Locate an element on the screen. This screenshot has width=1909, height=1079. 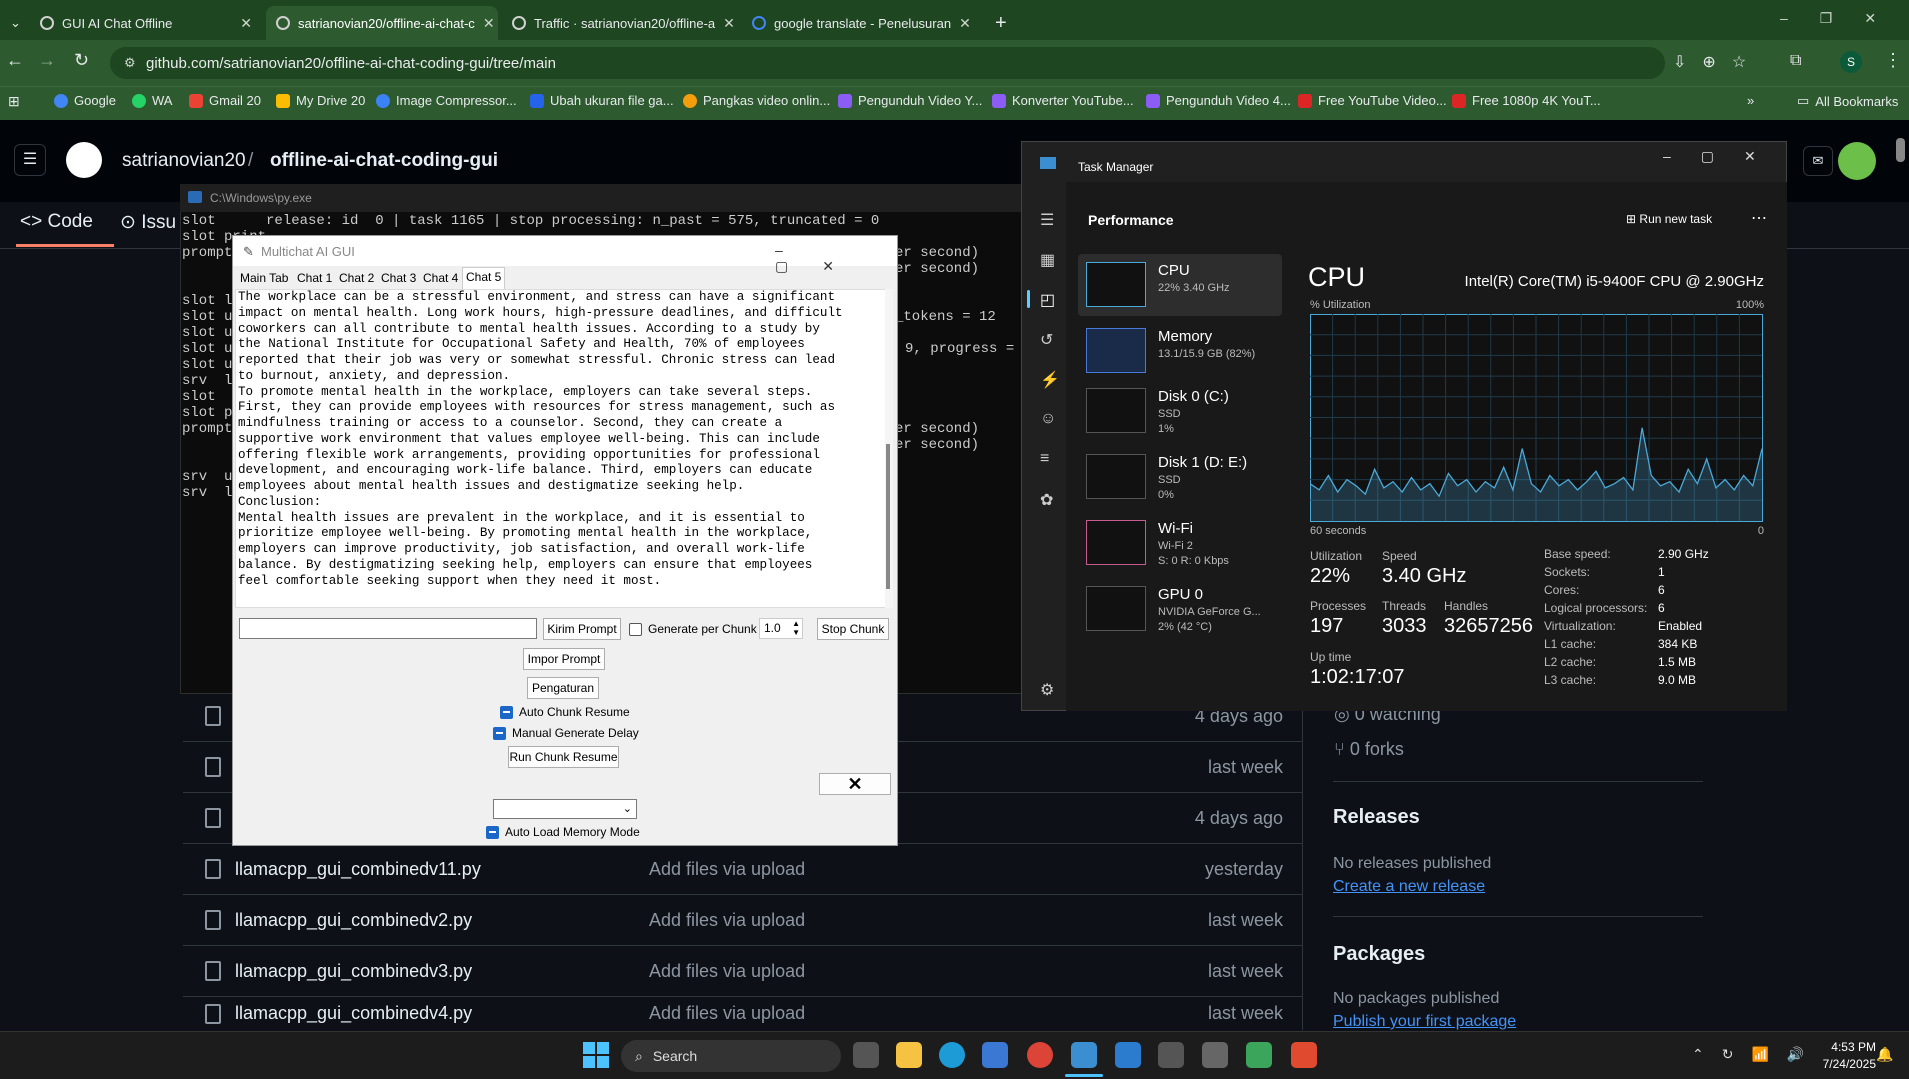
services-icon: ✿ is located at coordinates (1046, 500).